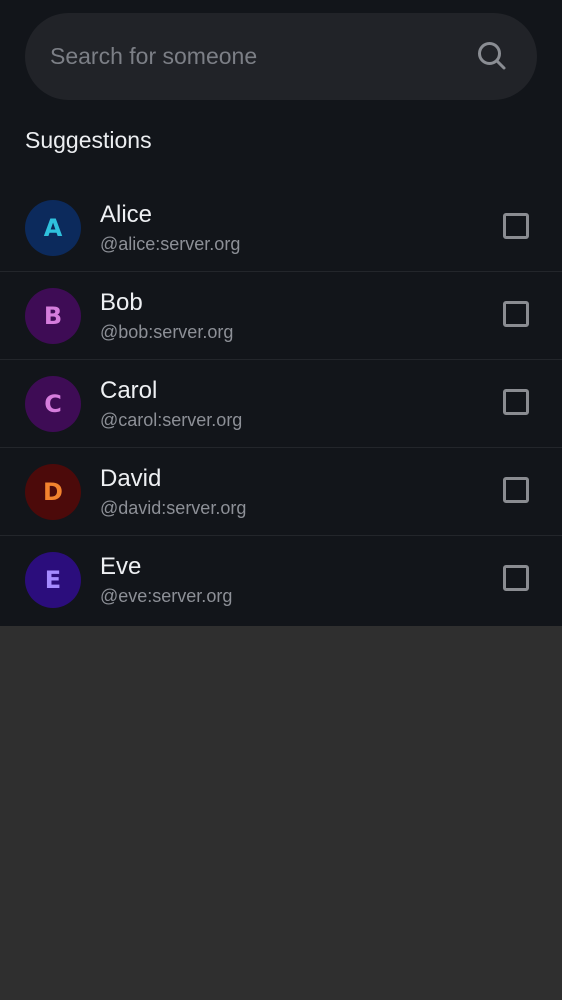  I want to click on list-item: C Carol @carol:server.org, so click(281, 404).